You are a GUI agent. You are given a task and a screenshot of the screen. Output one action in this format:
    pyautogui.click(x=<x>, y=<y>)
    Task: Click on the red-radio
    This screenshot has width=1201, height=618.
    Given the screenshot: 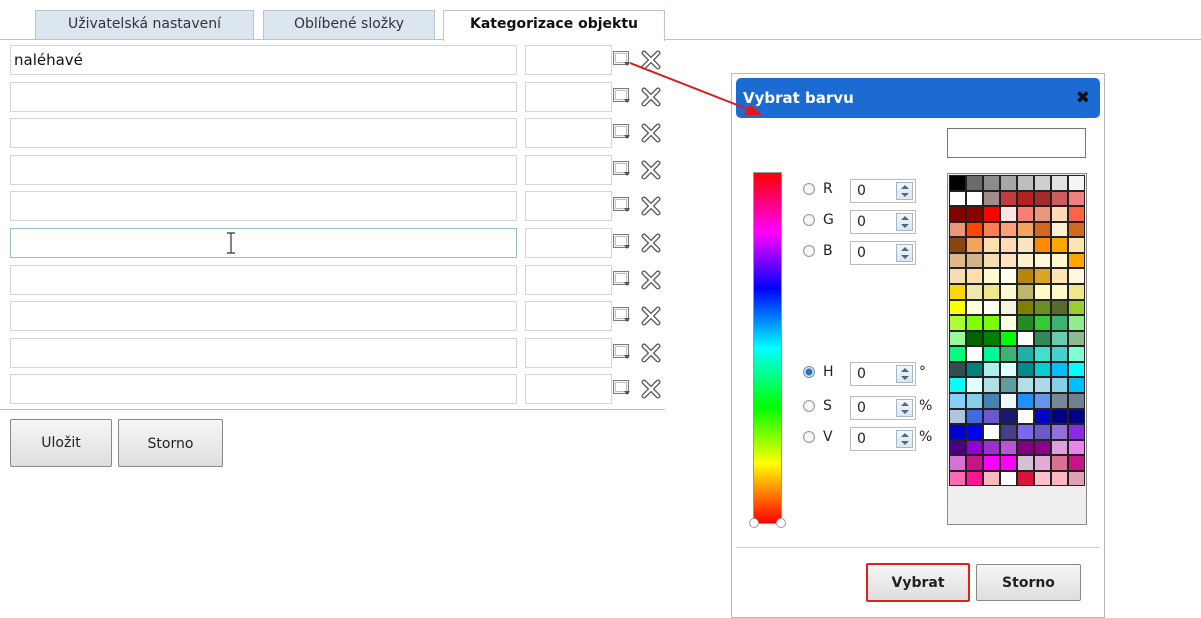 What is the action you would take?
    pyautogui.click(x=809, y=189)
    